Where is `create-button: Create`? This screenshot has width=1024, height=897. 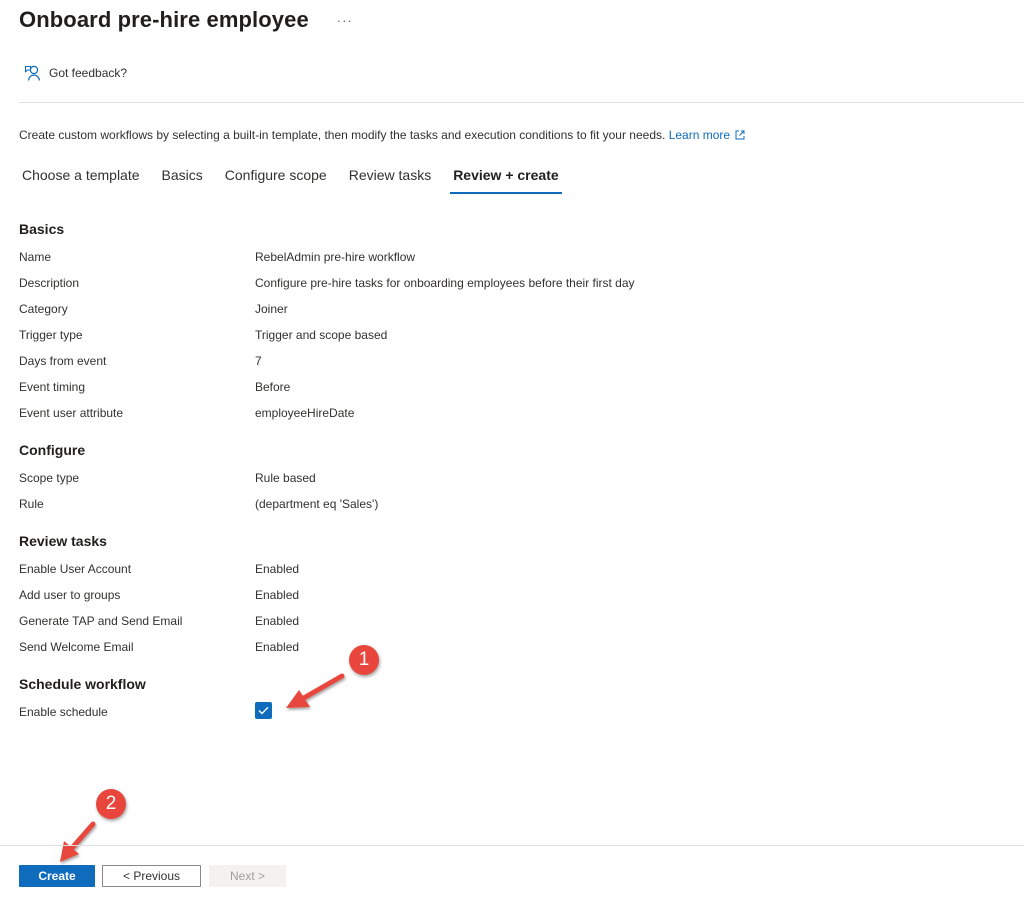 create-button: Create is located at coordinates (57, 876).